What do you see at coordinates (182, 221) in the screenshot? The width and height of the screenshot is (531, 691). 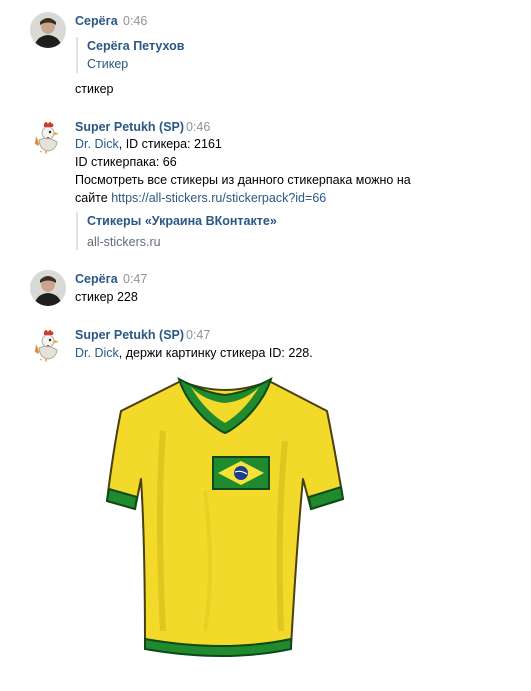 I see `snippet-title: Стикеры «Украина ВКонтакте»` at bounding box center [182, 221].